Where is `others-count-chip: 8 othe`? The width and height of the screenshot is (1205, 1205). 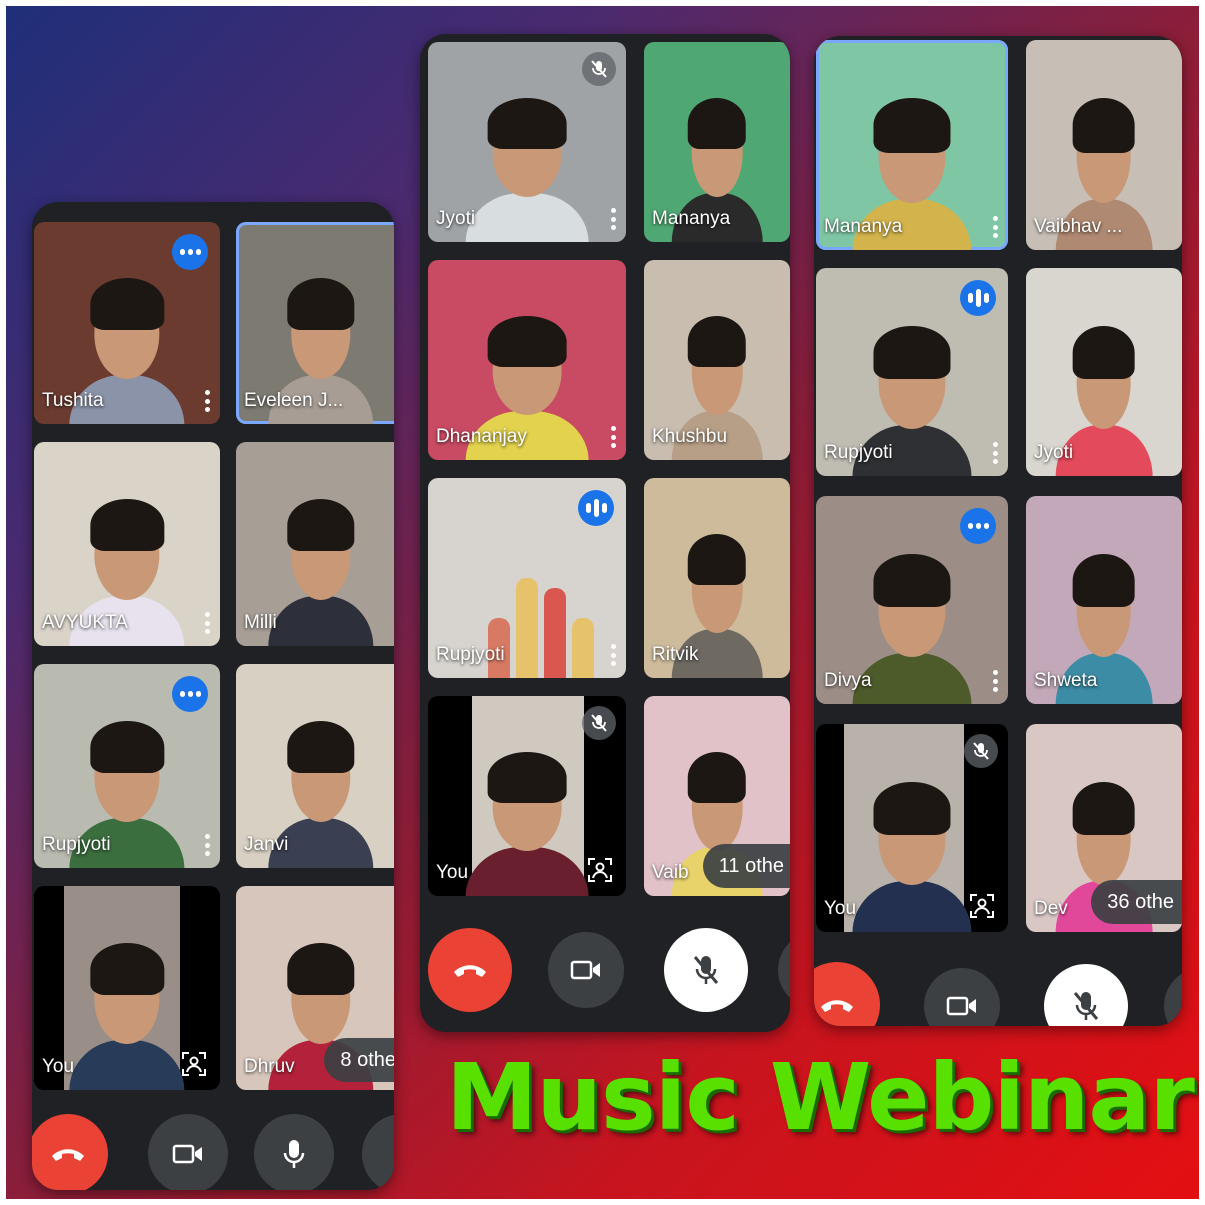
others-count-chip: 8 othe is located at coordinates (359, 1060).